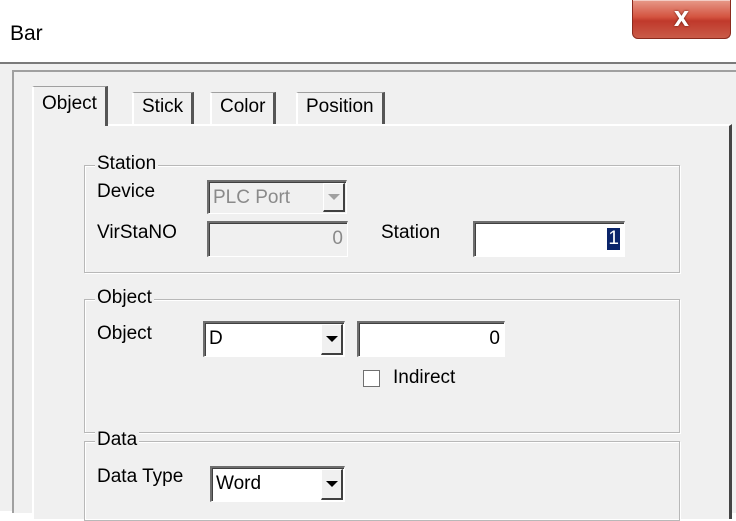 The height and width of the screenshot is (521, 736). I want to click on tab-object: Object, so click(70, 106).